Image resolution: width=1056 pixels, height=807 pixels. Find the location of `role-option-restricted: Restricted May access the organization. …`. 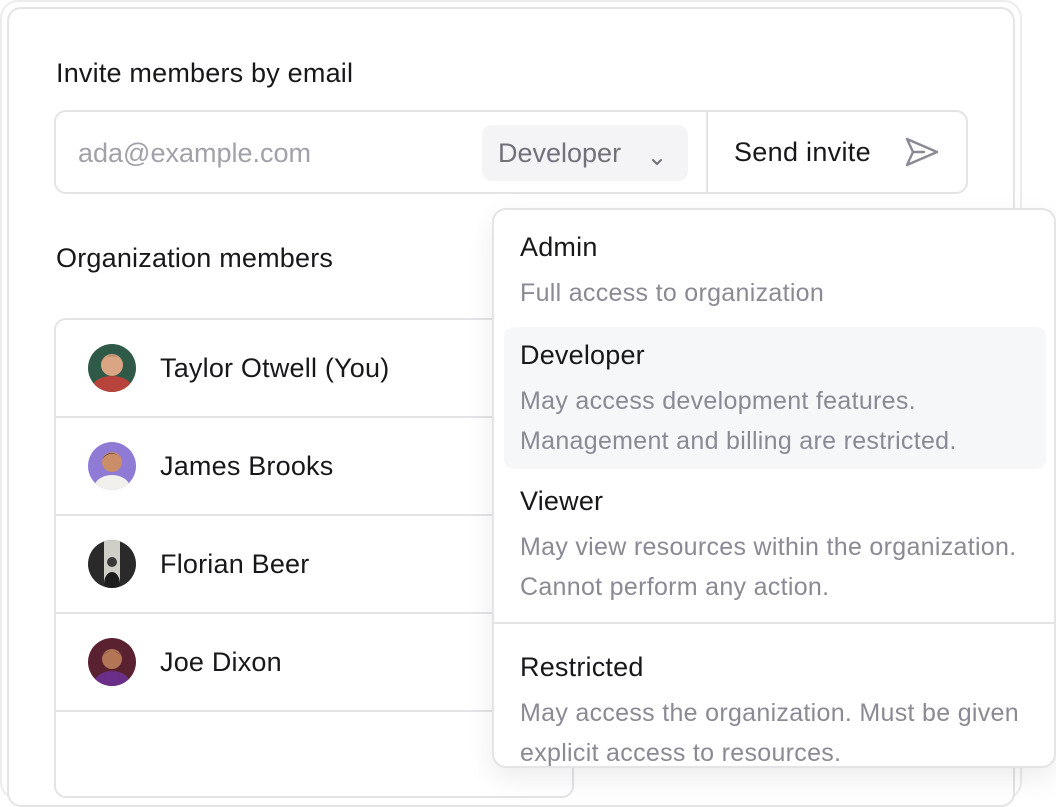

role-option-restricted: Restricted May access the organization. … is located at coordinates (774, 697).